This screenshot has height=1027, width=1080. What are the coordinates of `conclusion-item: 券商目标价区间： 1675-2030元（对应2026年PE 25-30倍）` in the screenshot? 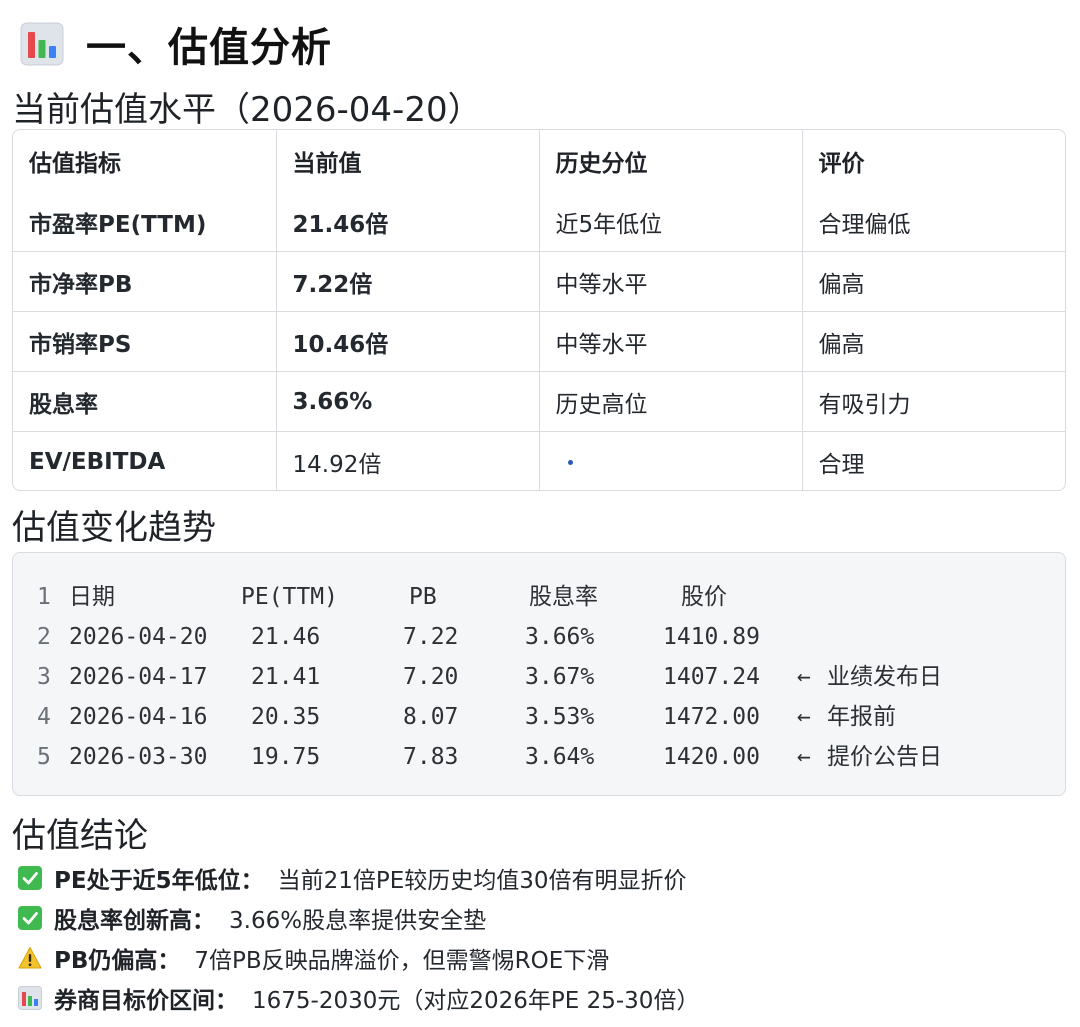 It's located at (358, 998).